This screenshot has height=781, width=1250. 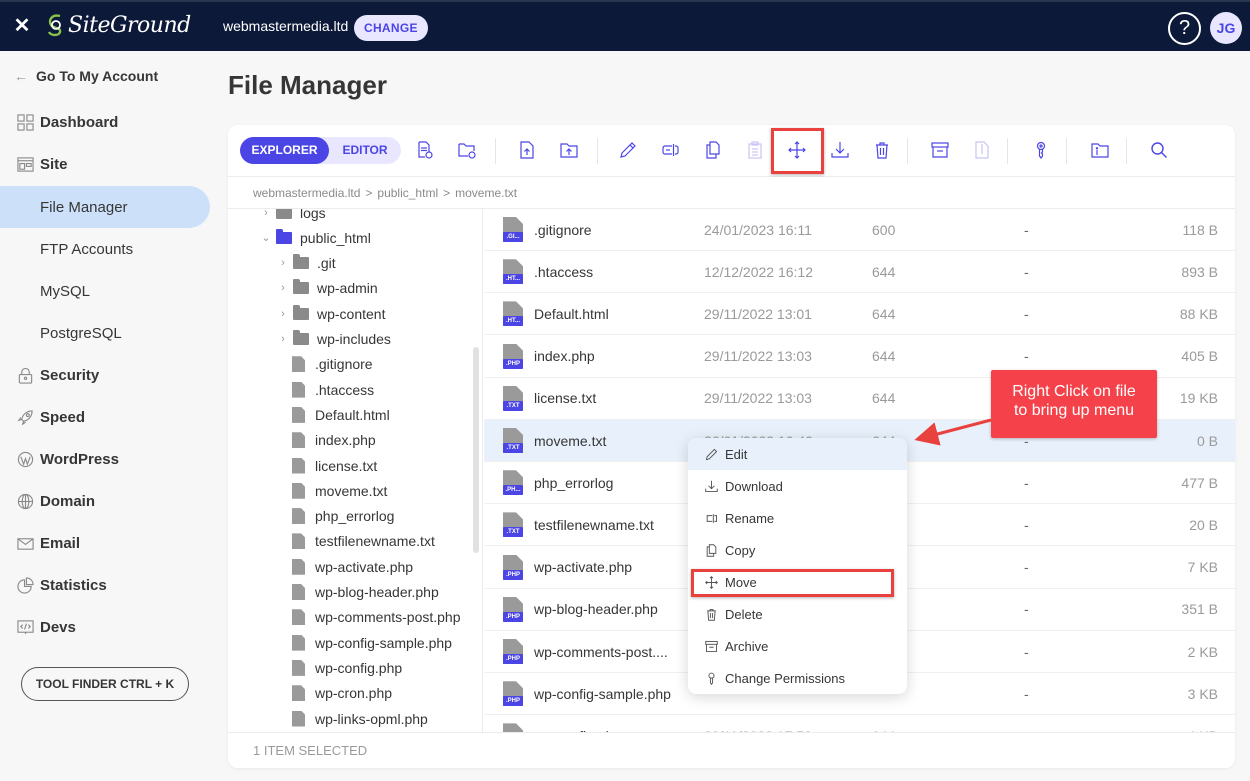 What do you see at coordinates (1226, 28) in the screenshot?
I see `avatar: JG` at bounding box center [1226, 28].